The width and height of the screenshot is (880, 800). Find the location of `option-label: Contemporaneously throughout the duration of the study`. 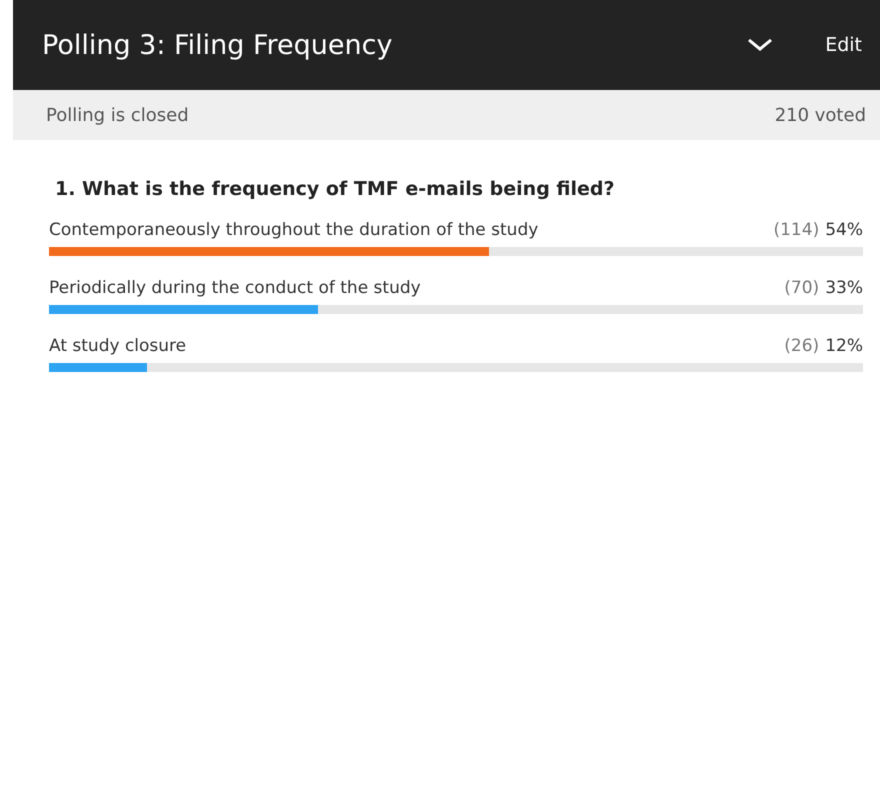

option-label: Contemporaneously throughout the duration of the study is located at coordinates (293, 230).